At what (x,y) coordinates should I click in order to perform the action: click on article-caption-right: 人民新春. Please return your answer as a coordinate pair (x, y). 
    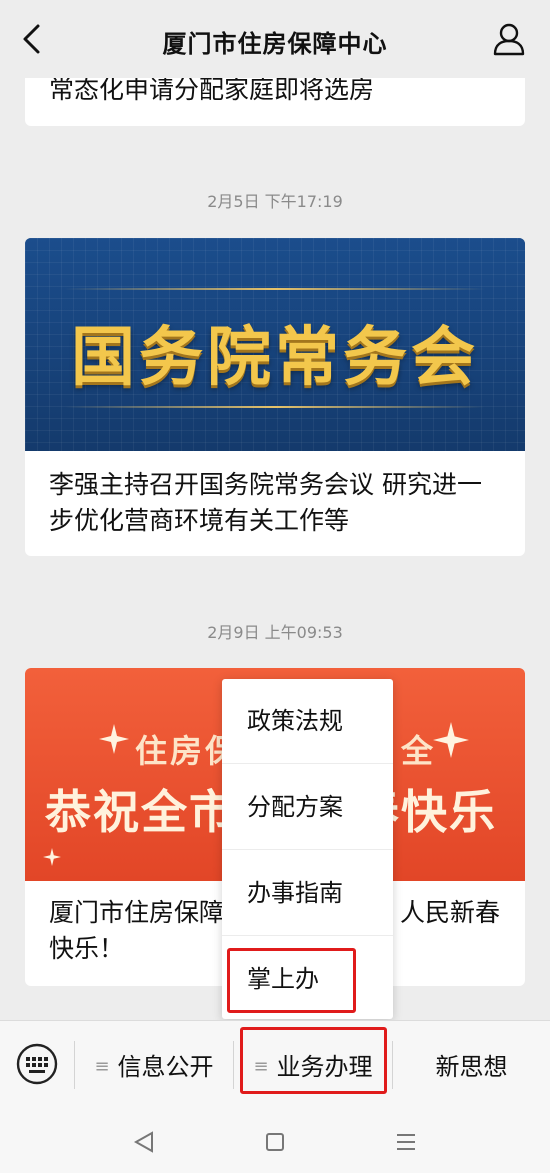
    Looking at the image, I should click on (449, 912).